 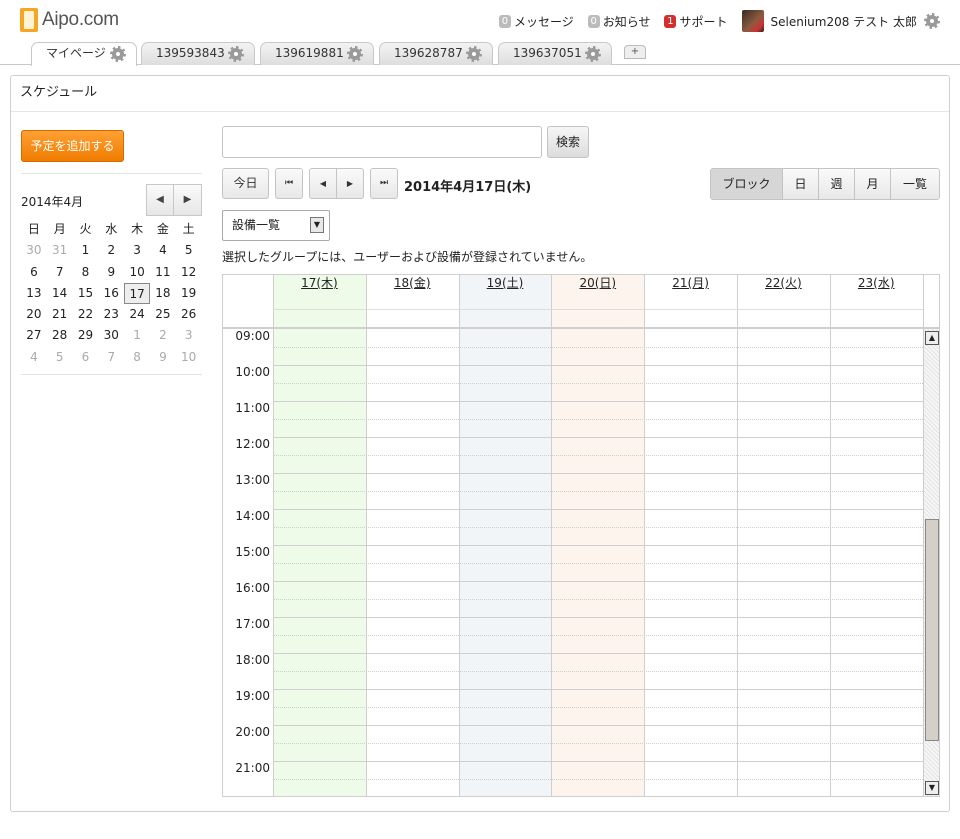 What do you see at coordinates (746, 184) in the screenshot?
I see `view-block-button: ブロック` at bounding box center [746, 184].